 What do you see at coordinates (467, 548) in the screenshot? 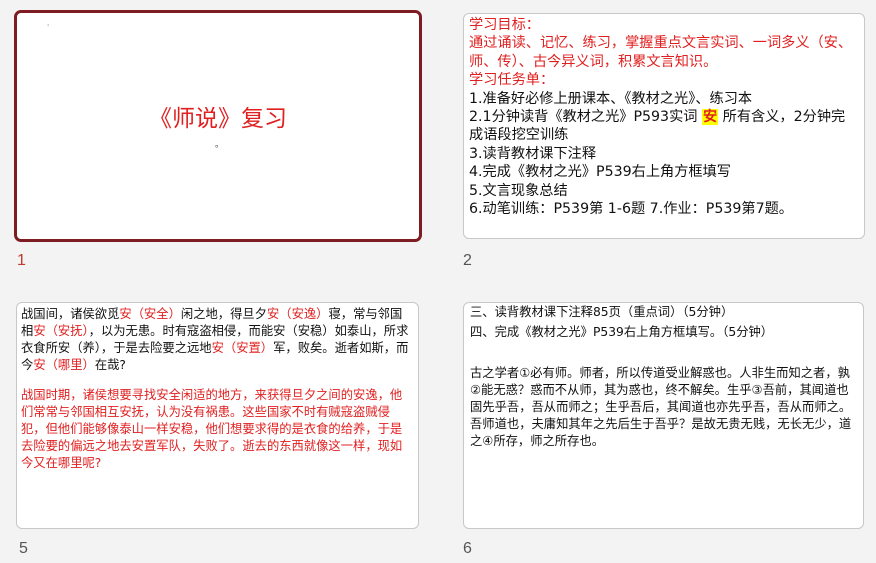
I see `slide-number-6: 6` at bounding box center [467, 548].